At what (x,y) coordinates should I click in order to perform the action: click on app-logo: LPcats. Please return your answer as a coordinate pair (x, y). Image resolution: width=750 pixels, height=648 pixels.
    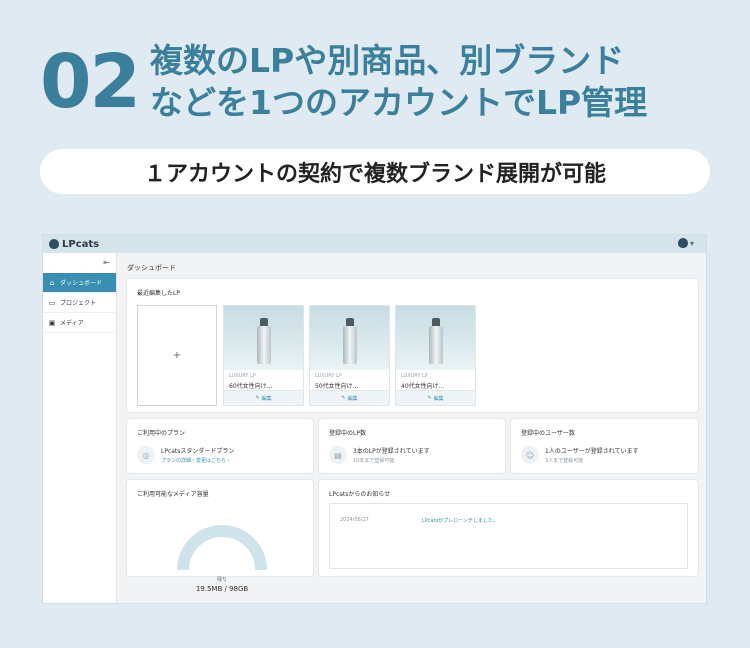
    Looking at the image, I should click on (74, 244).